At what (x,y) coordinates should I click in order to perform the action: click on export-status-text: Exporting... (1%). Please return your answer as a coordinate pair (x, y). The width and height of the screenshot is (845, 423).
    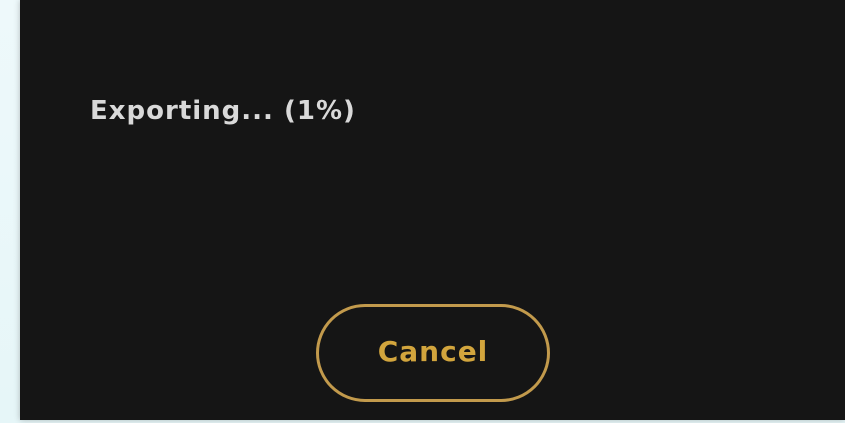
    Looking at the image, I should click on (223, 111).